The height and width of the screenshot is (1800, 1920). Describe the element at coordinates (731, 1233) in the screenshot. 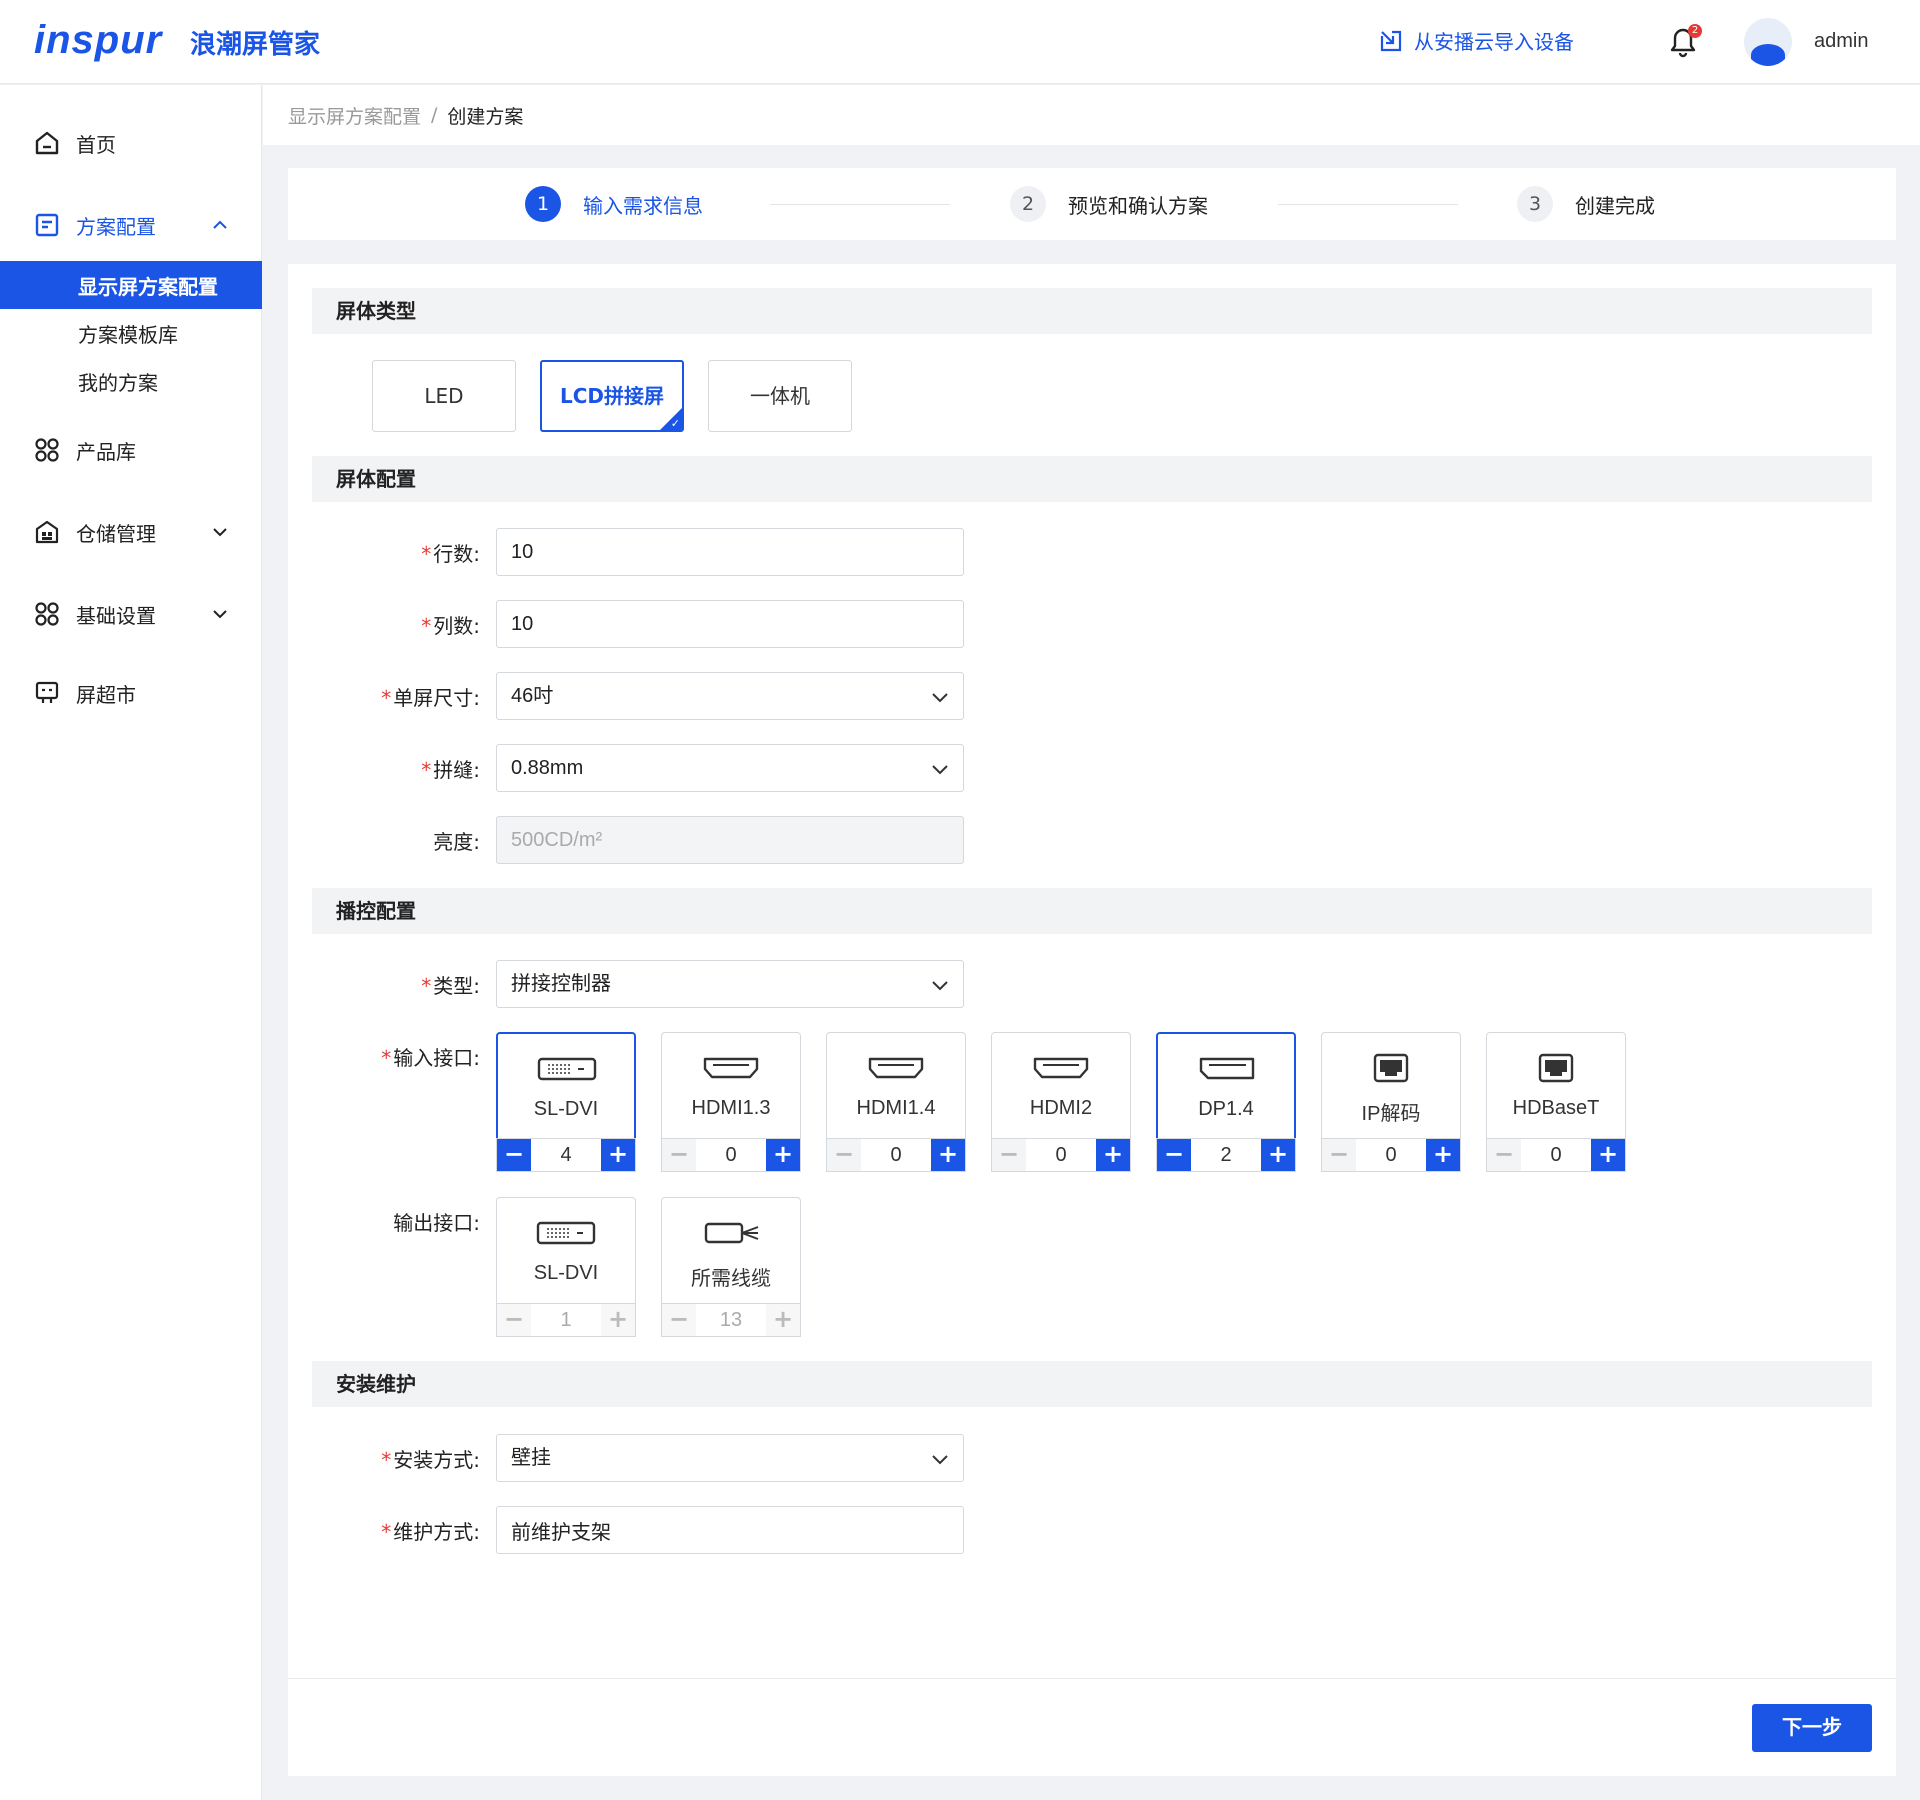

I see `cable-icon` at that location.